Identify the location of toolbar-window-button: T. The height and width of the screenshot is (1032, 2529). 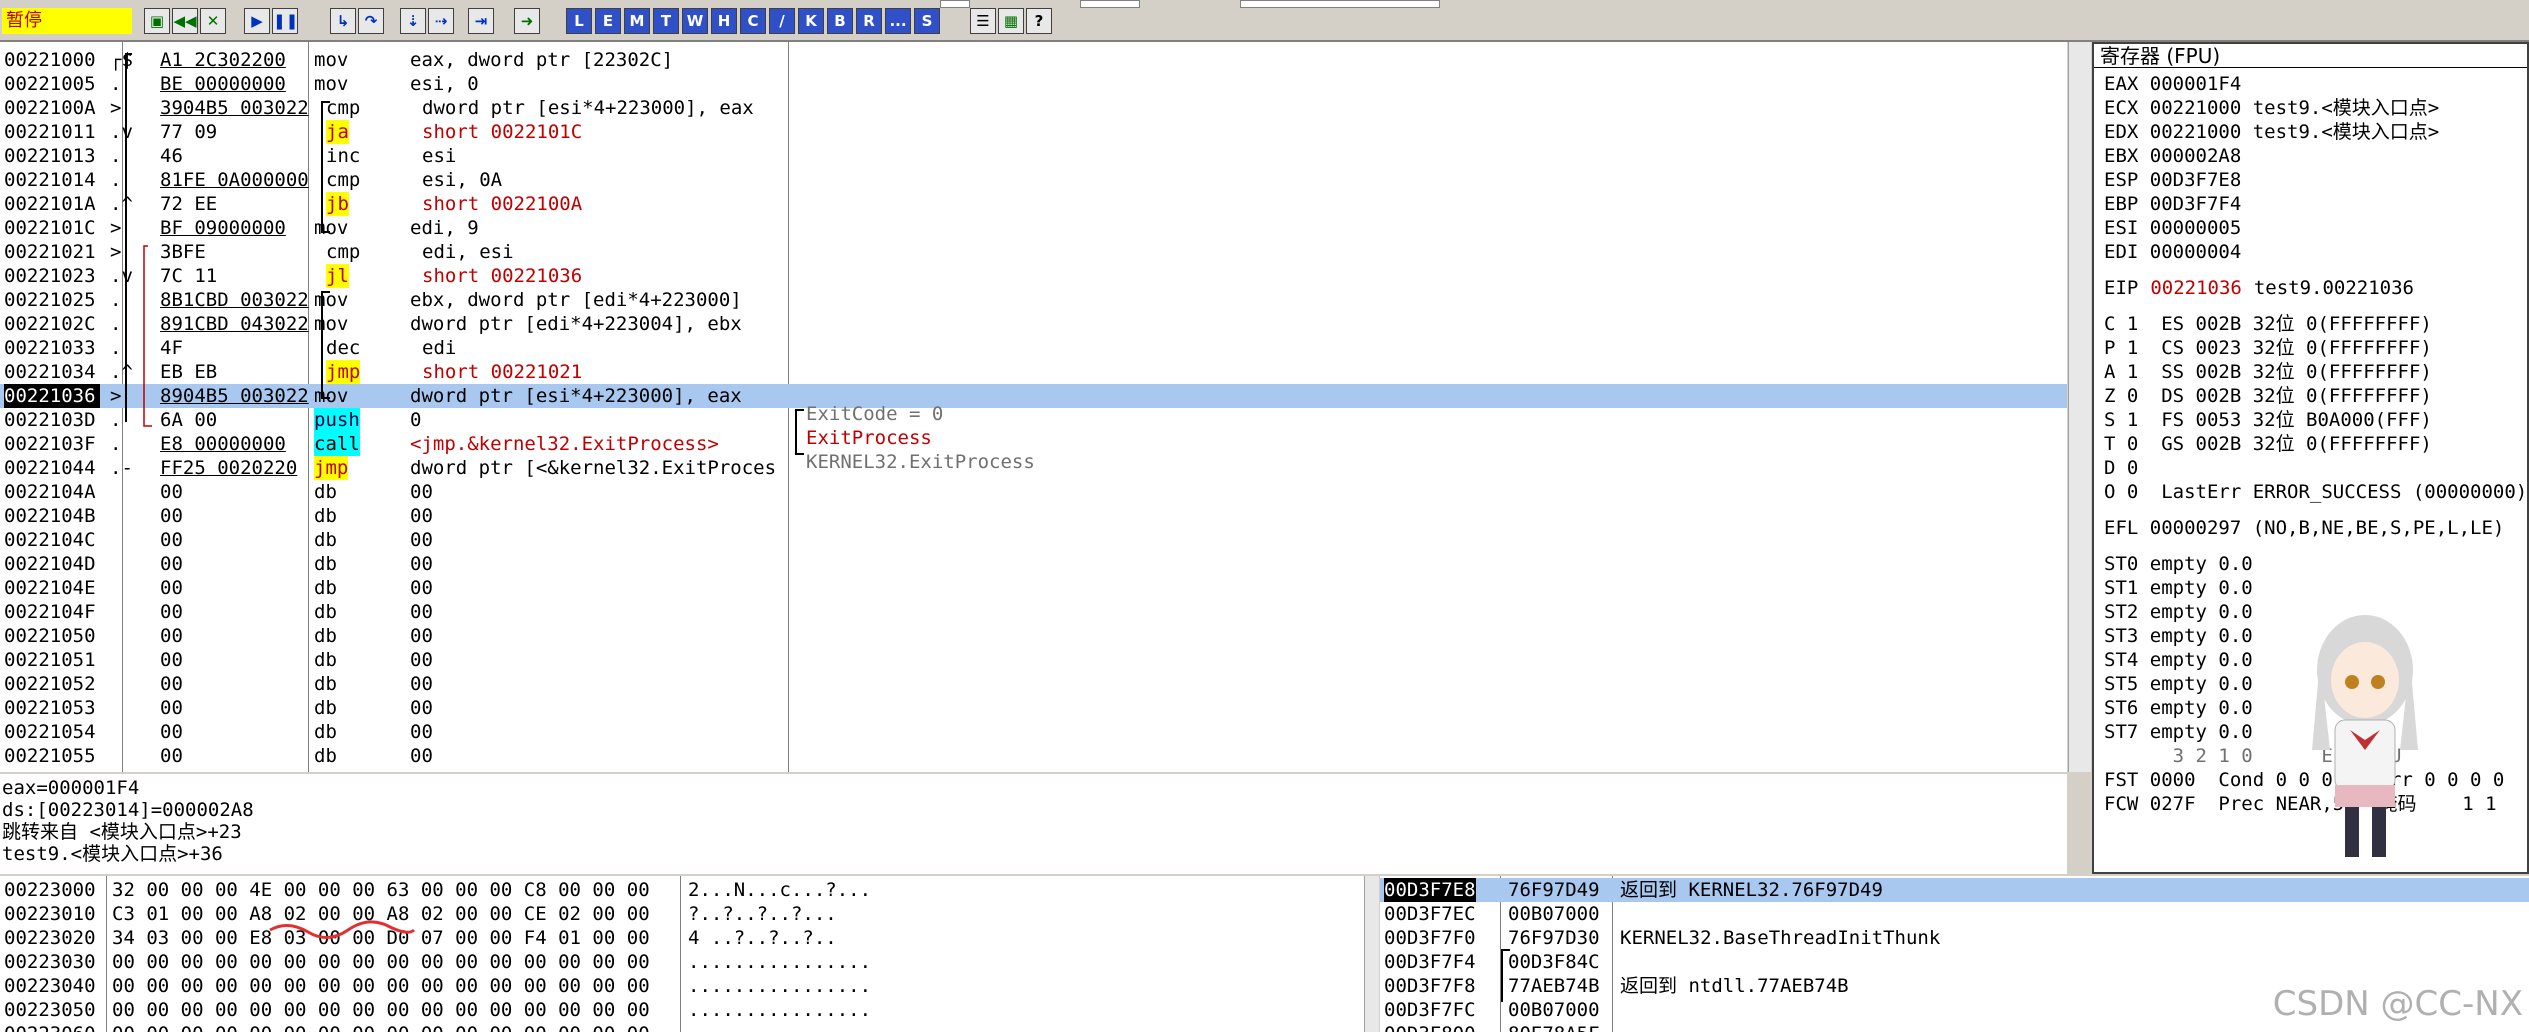
(666, 21).